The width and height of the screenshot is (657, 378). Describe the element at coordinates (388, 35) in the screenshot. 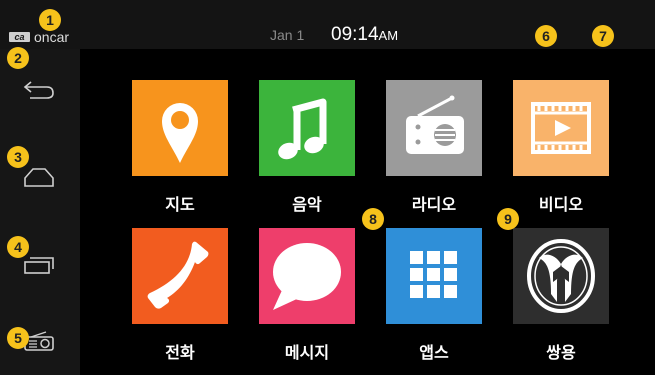

I see `ampm-display: AM` at that location.